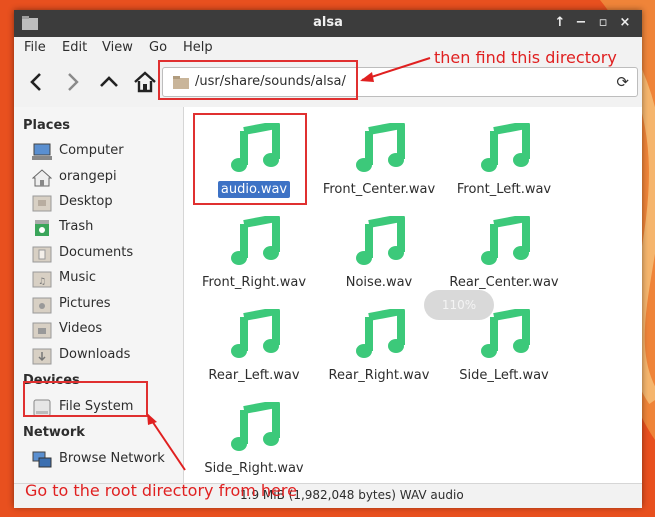 The image size is (655, 517). Describe the element at coordinates (258, 80) in the screenshot. I see `location-highlight-box` at that location.